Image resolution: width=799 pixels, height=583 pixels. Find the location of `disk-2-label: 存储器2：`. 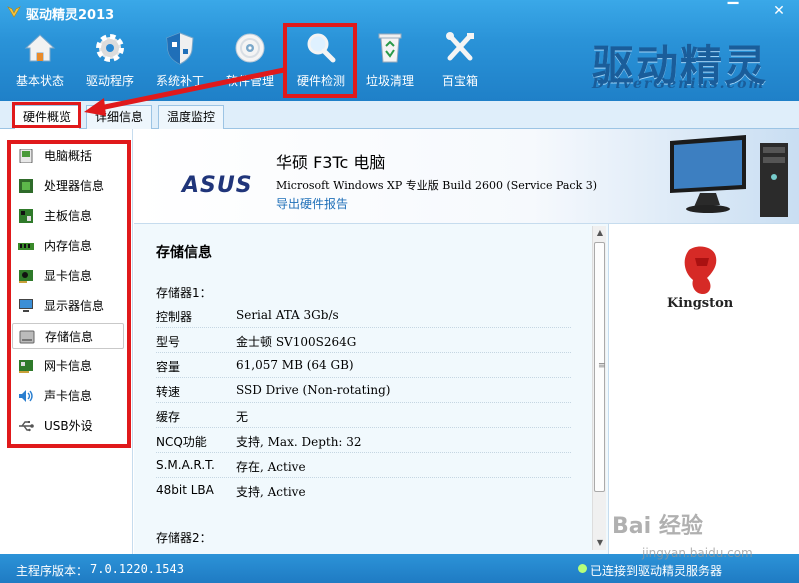

disk-2-label: 存储器2： is located at coordinates (184, 538).